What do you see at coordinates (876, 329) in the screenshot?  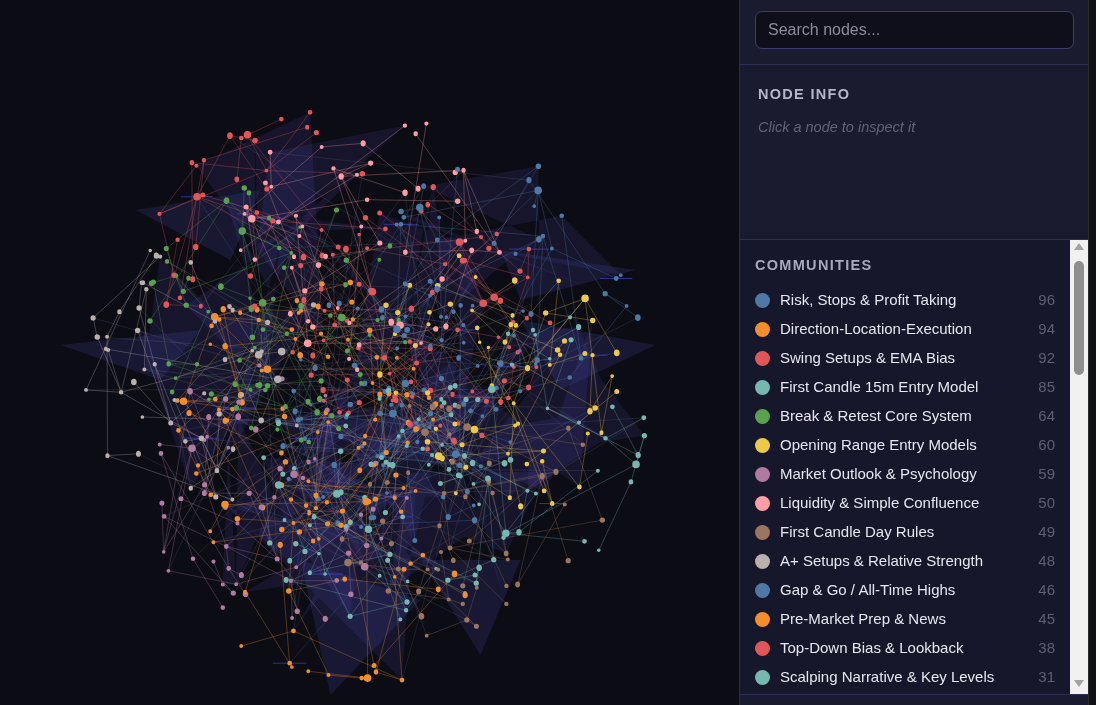 I see `community-name: Direction-Location-Execution` at bounding box center [876, 329].